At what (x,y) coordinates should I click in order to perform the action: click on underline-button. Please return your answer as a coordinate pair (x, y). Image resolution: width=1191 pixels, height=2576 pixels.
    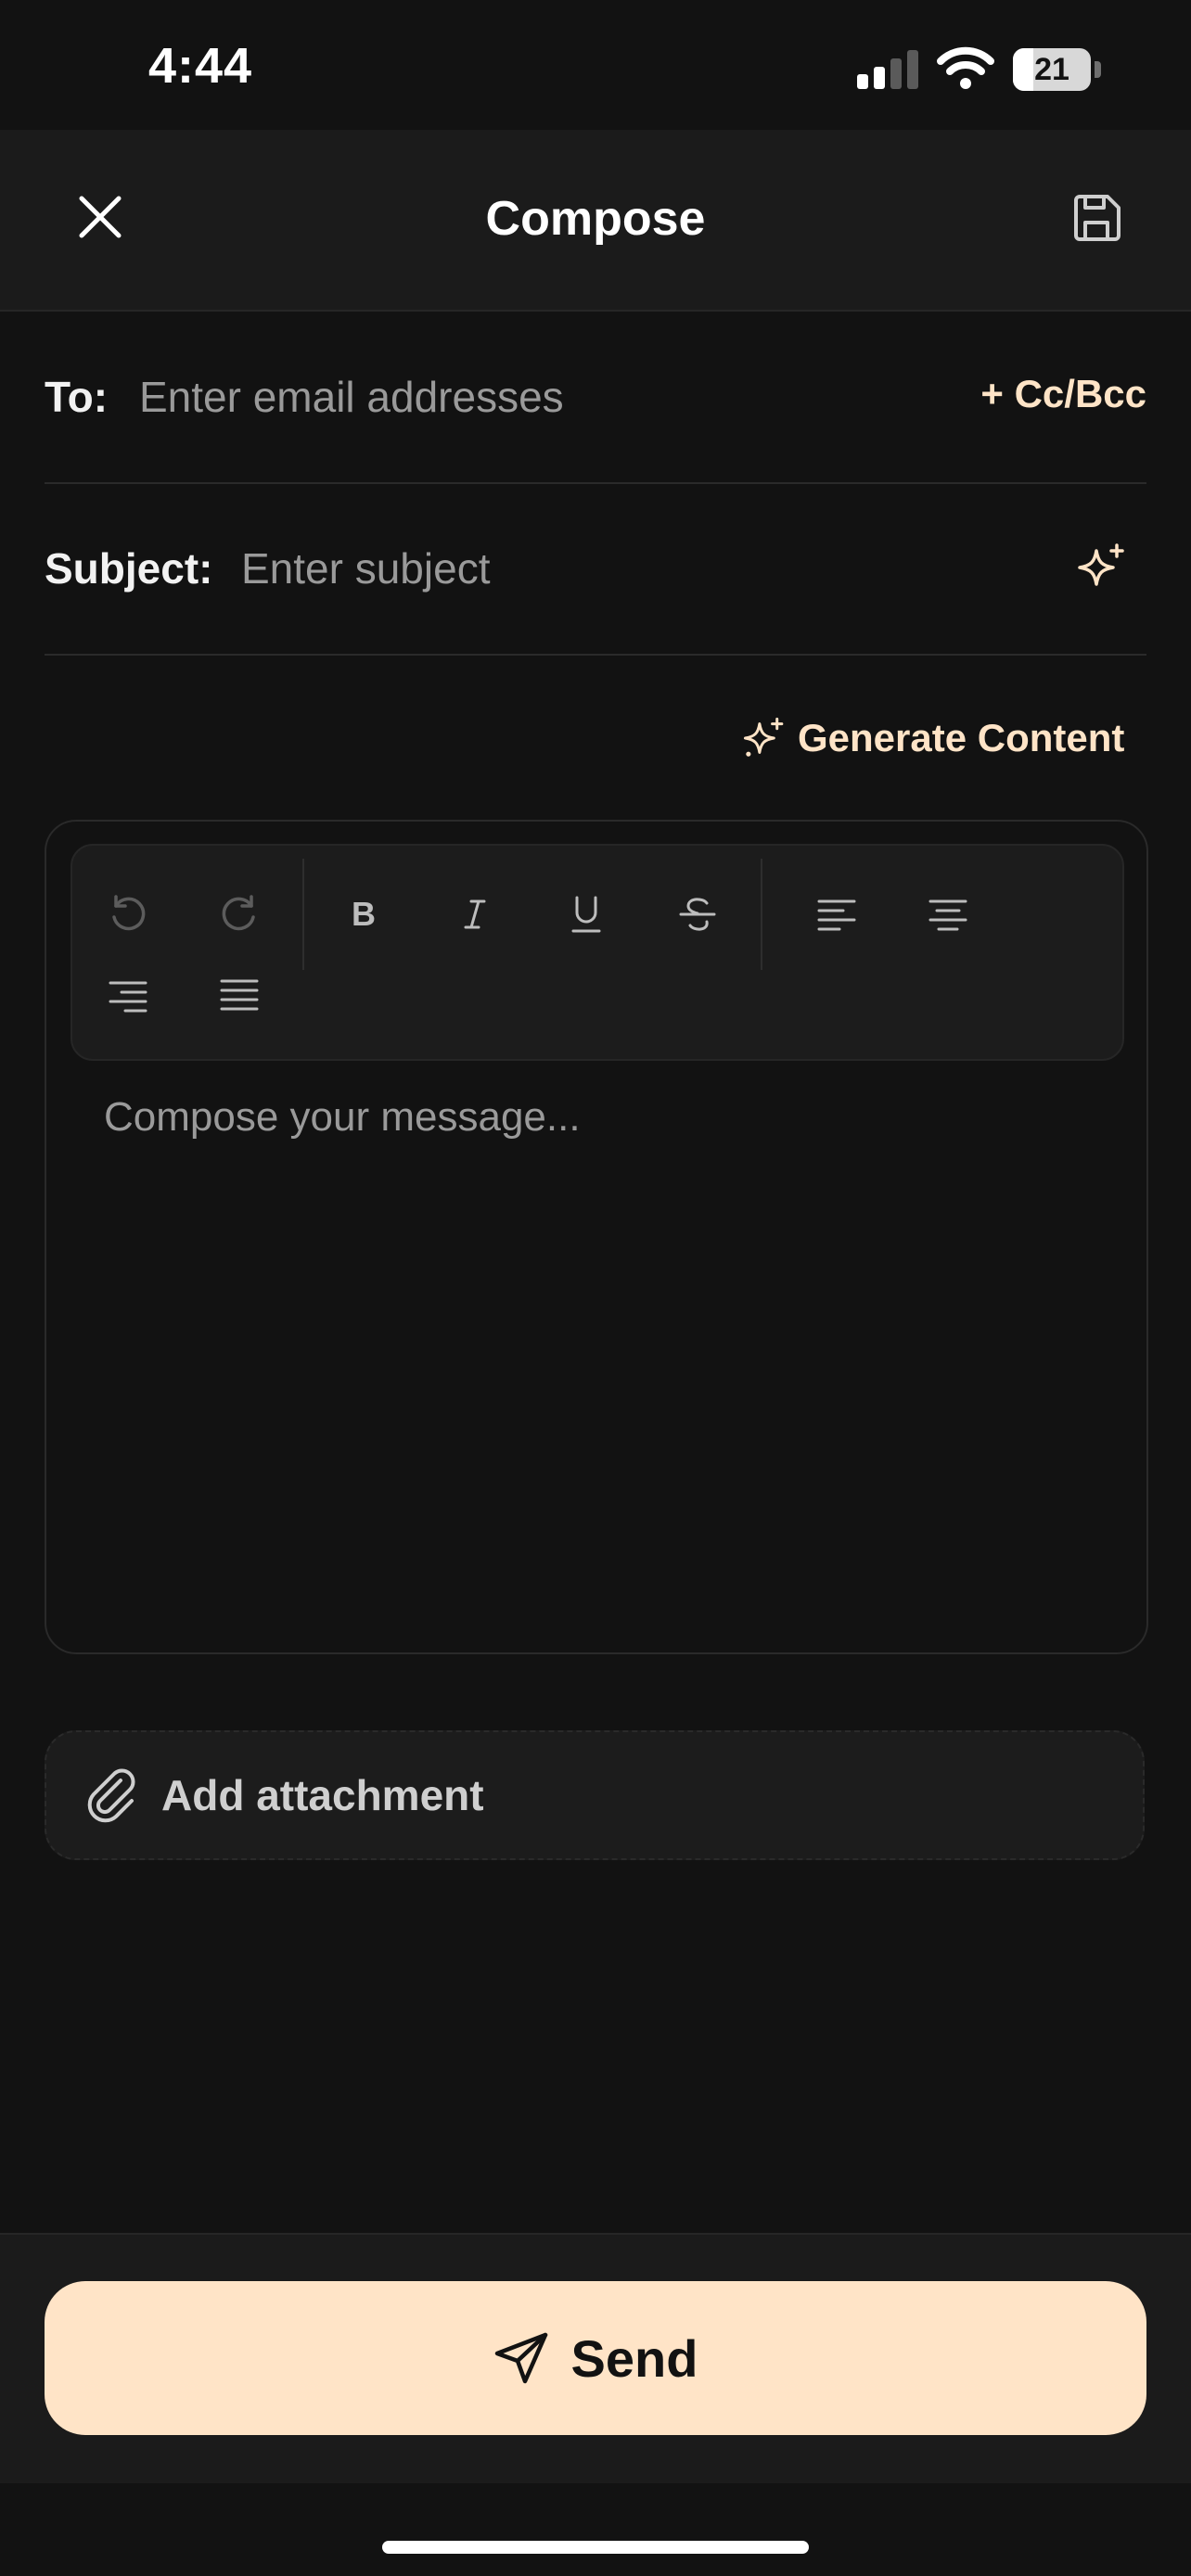
    Looking at the image, I should click on (586, 914).